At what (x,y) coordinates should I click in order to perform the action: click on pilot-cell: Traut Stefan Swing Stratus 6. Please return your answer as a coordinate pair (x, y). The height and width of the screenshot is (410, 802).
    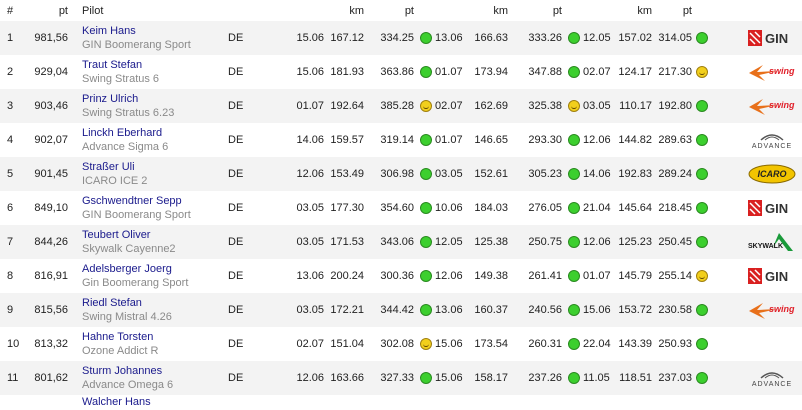
    Looking at the image, I should click on (155, 72).